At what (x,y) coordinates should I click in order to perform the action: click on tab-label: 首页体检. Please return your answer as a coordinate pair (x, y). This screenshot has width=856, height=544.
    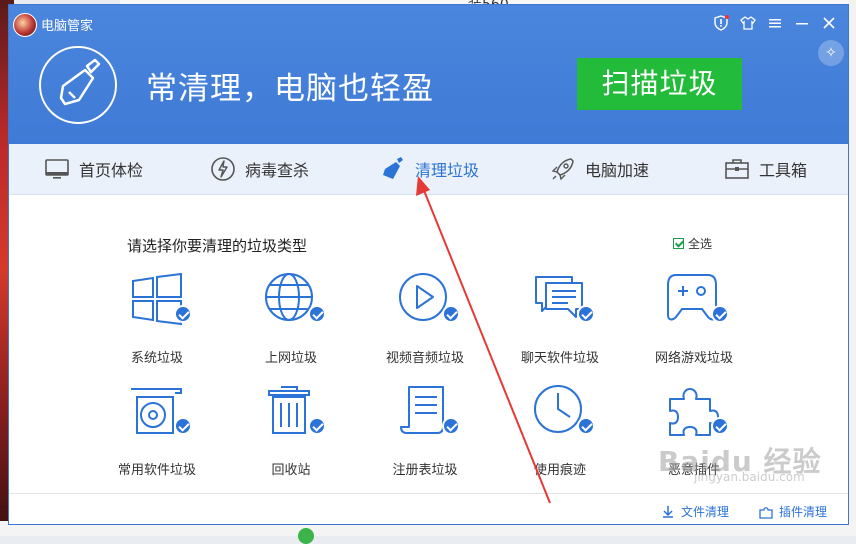
    Looking at the image, I should click on (111, 170).